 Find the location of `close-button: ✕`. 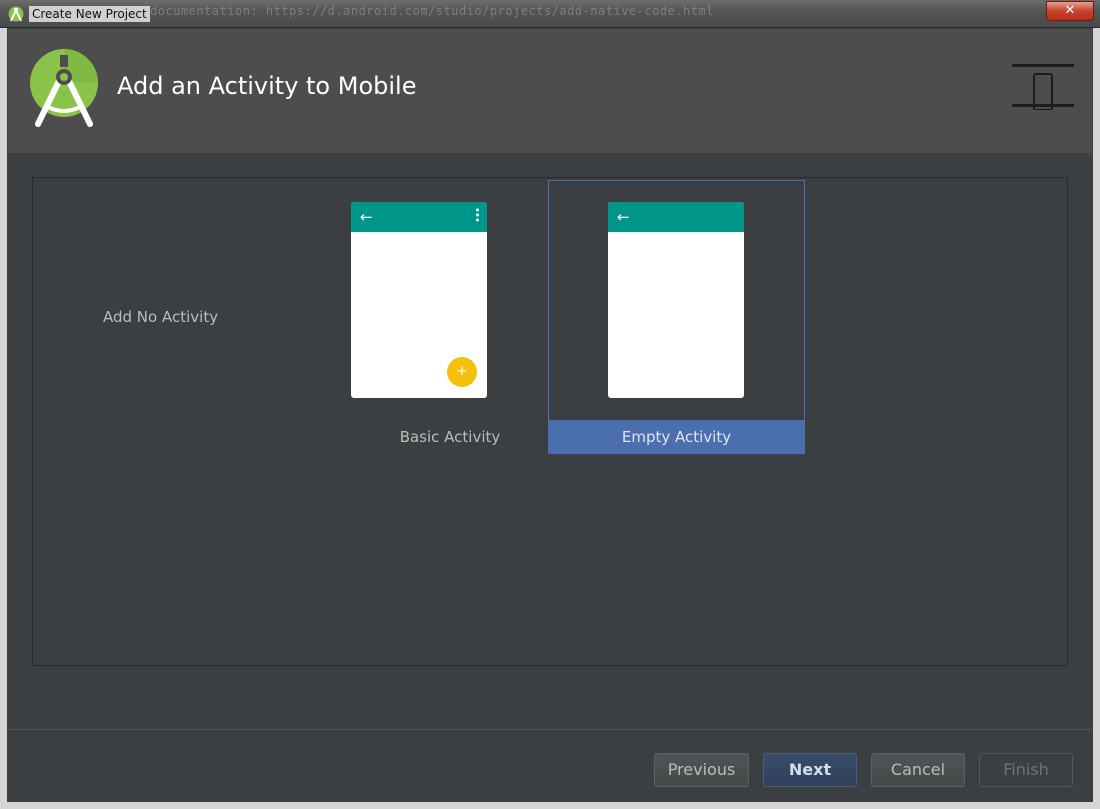

close-button: ✕ is located at coordinates (1070, 11).